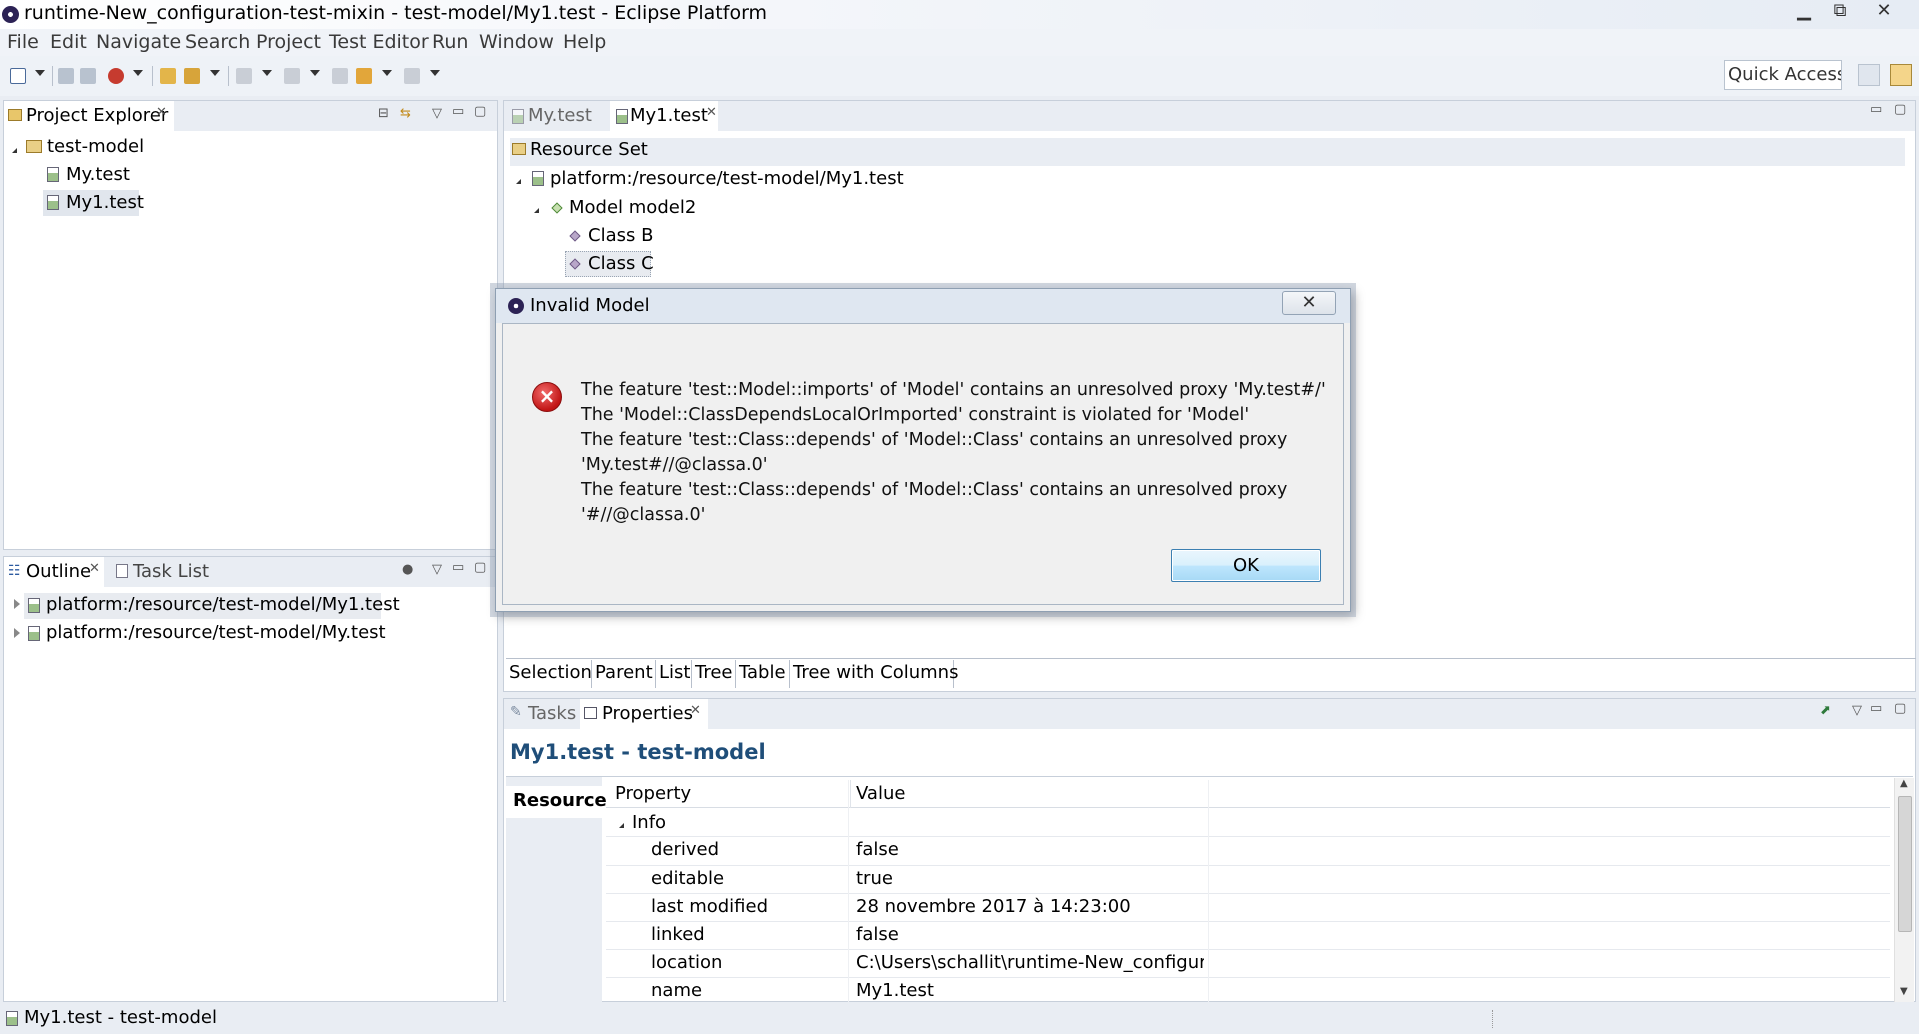  What do you see at coordinates (89, 116) in the screenshot?
I see `tab-project-explorer: Project Explorer ✕` at bounding box center [89, 116].